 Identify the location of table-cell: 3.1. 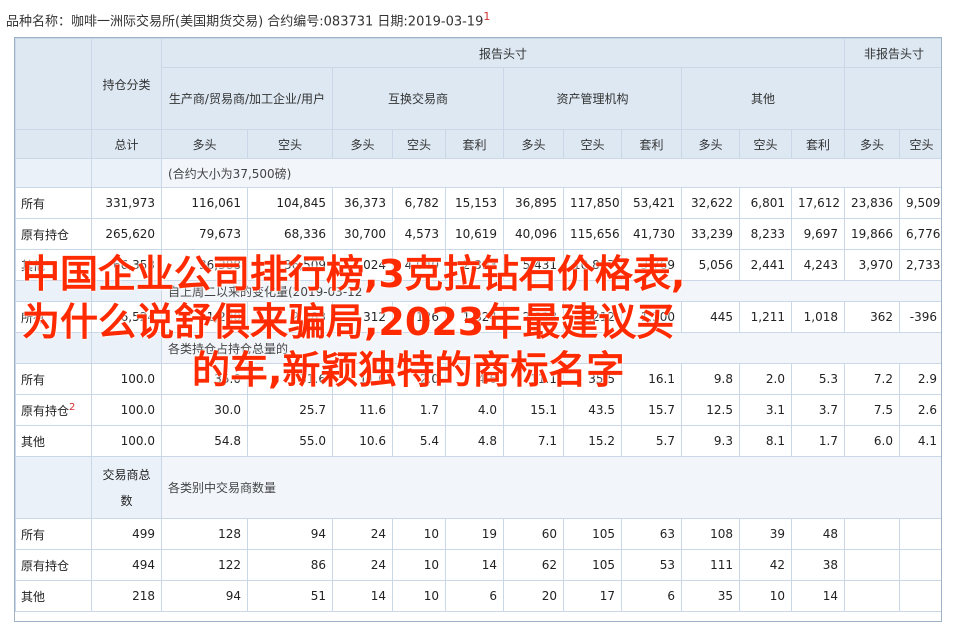
(765, 410).